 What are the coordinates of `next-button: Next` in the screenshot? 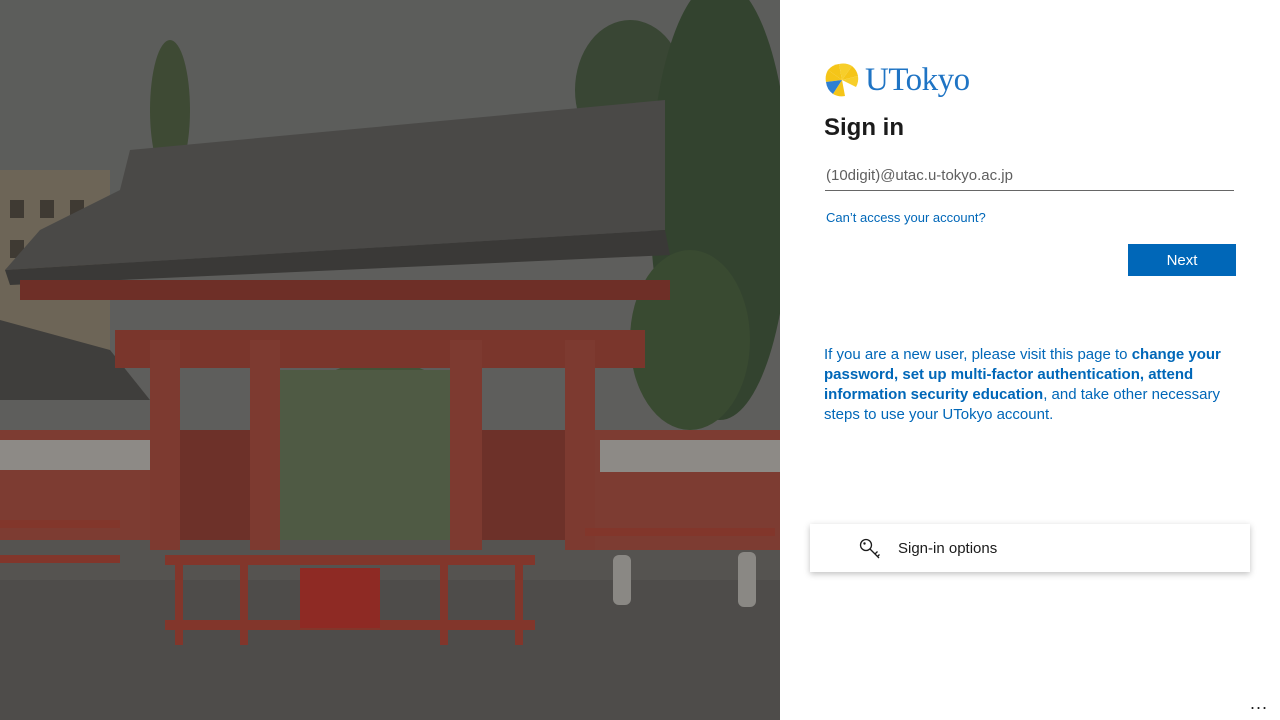 It's located at (1182, 260).